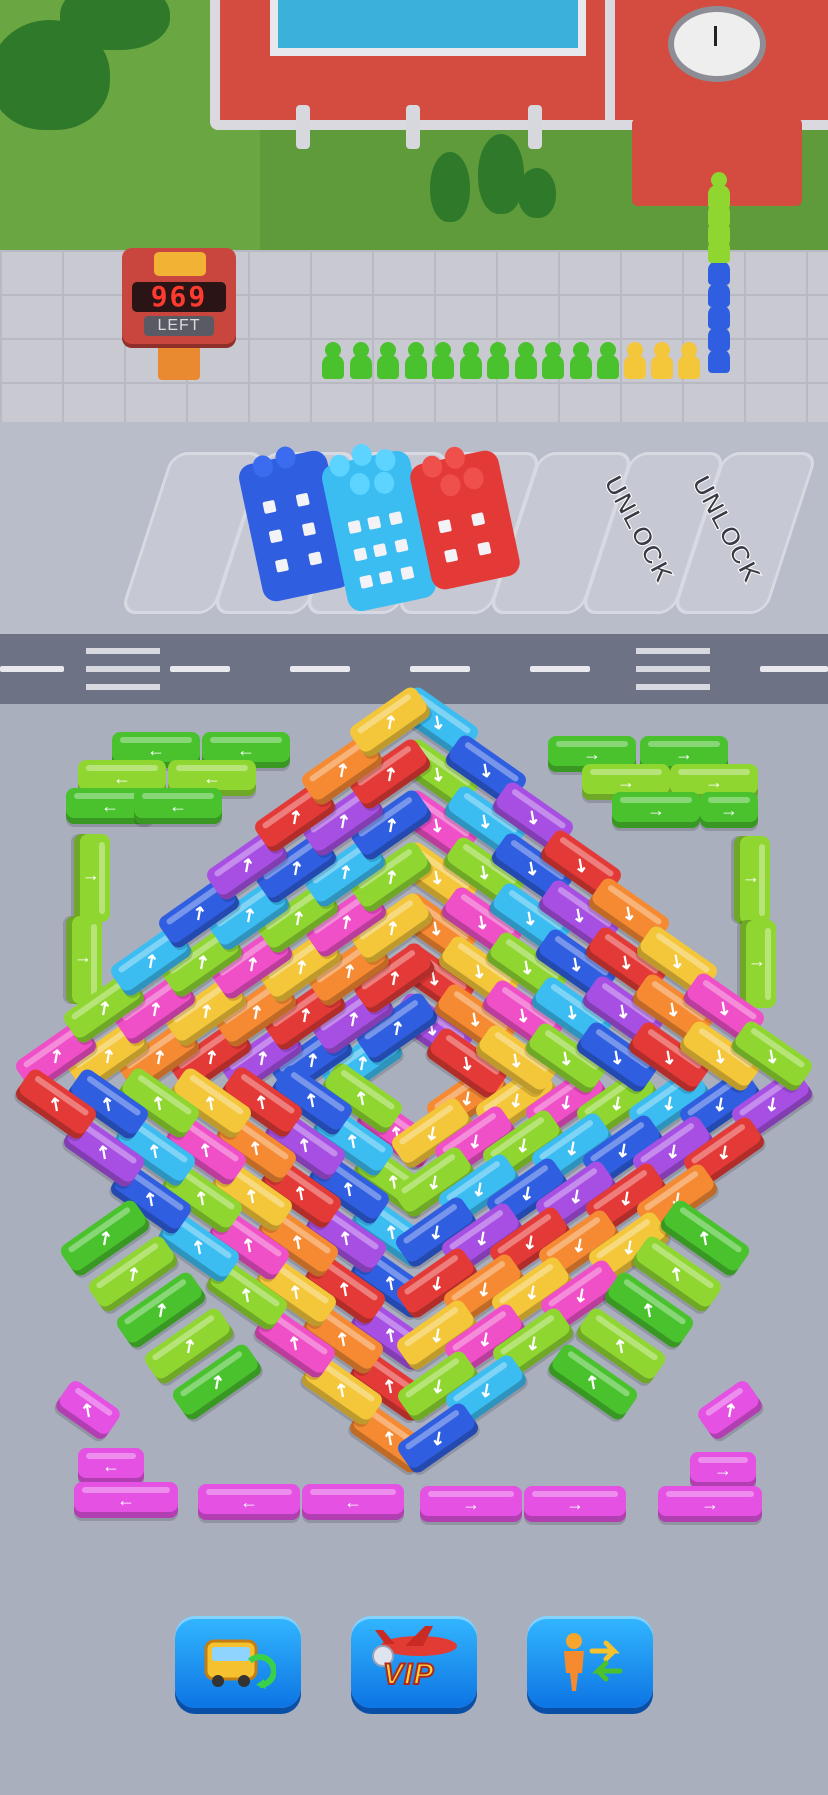 The image size is (828, 1795). I want to click on swap-passenger-button, so click(590, 1662).